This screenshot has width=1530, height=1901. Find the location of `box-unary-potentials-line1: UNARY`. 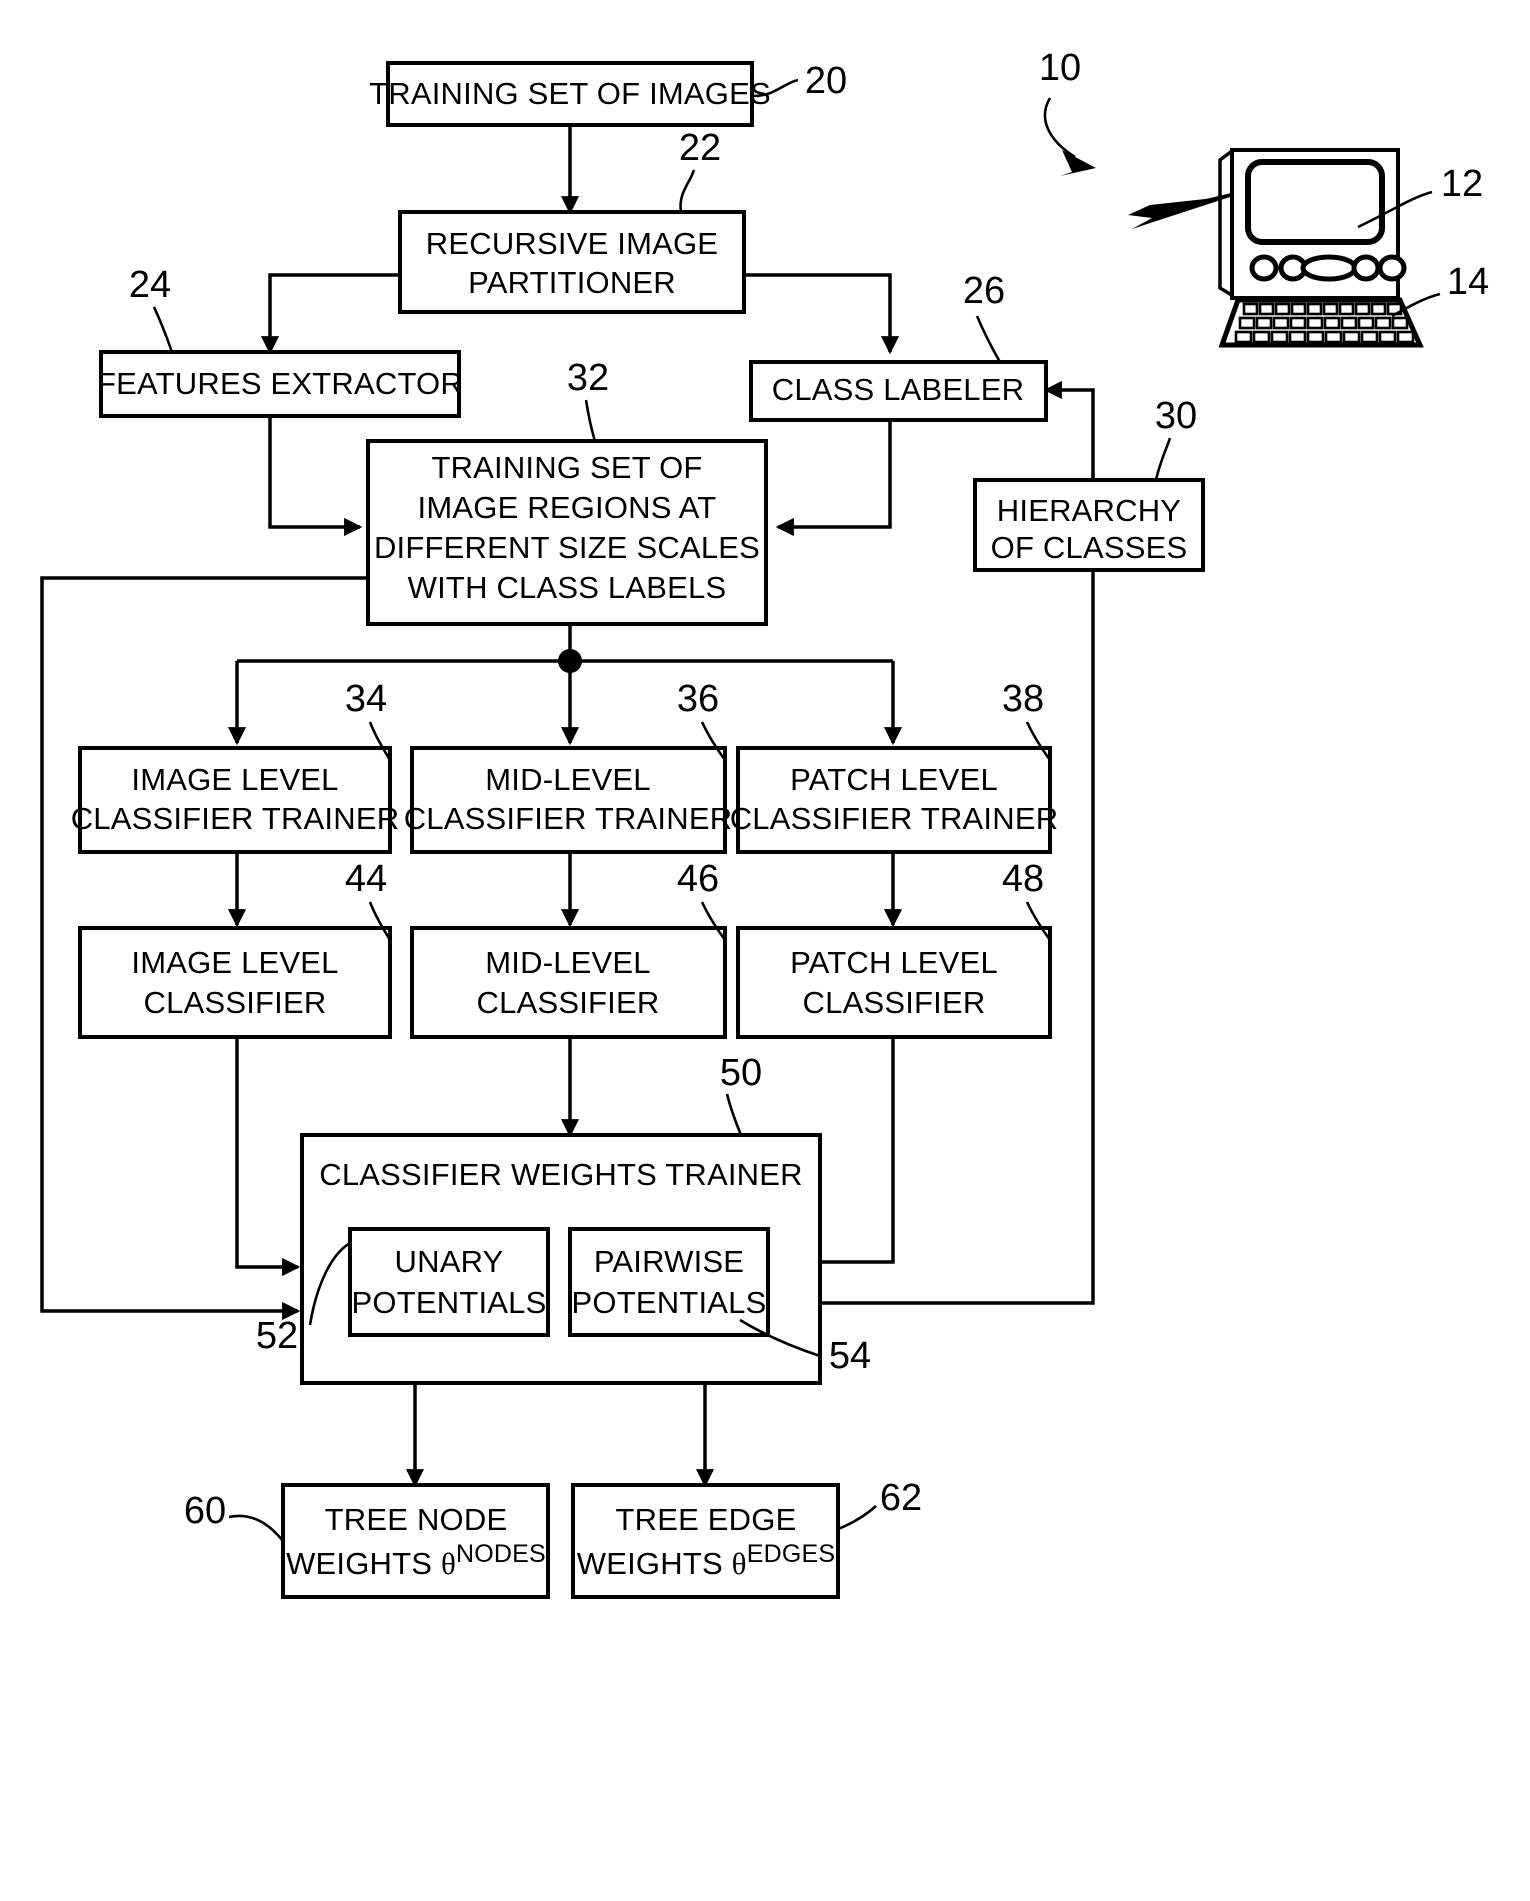

box-unary-potentials-line1: UNARY is located at coordinates (449, 1261).